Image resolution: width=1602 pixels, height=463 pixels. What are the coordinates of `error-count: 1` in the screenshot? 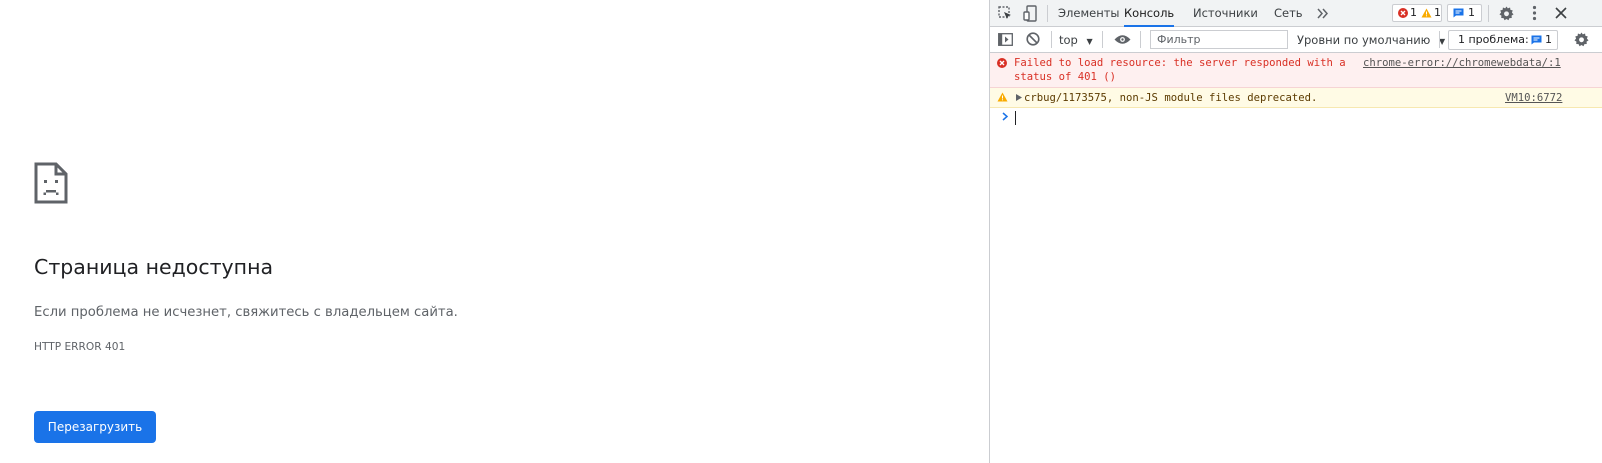 It's located at (1413, 12).